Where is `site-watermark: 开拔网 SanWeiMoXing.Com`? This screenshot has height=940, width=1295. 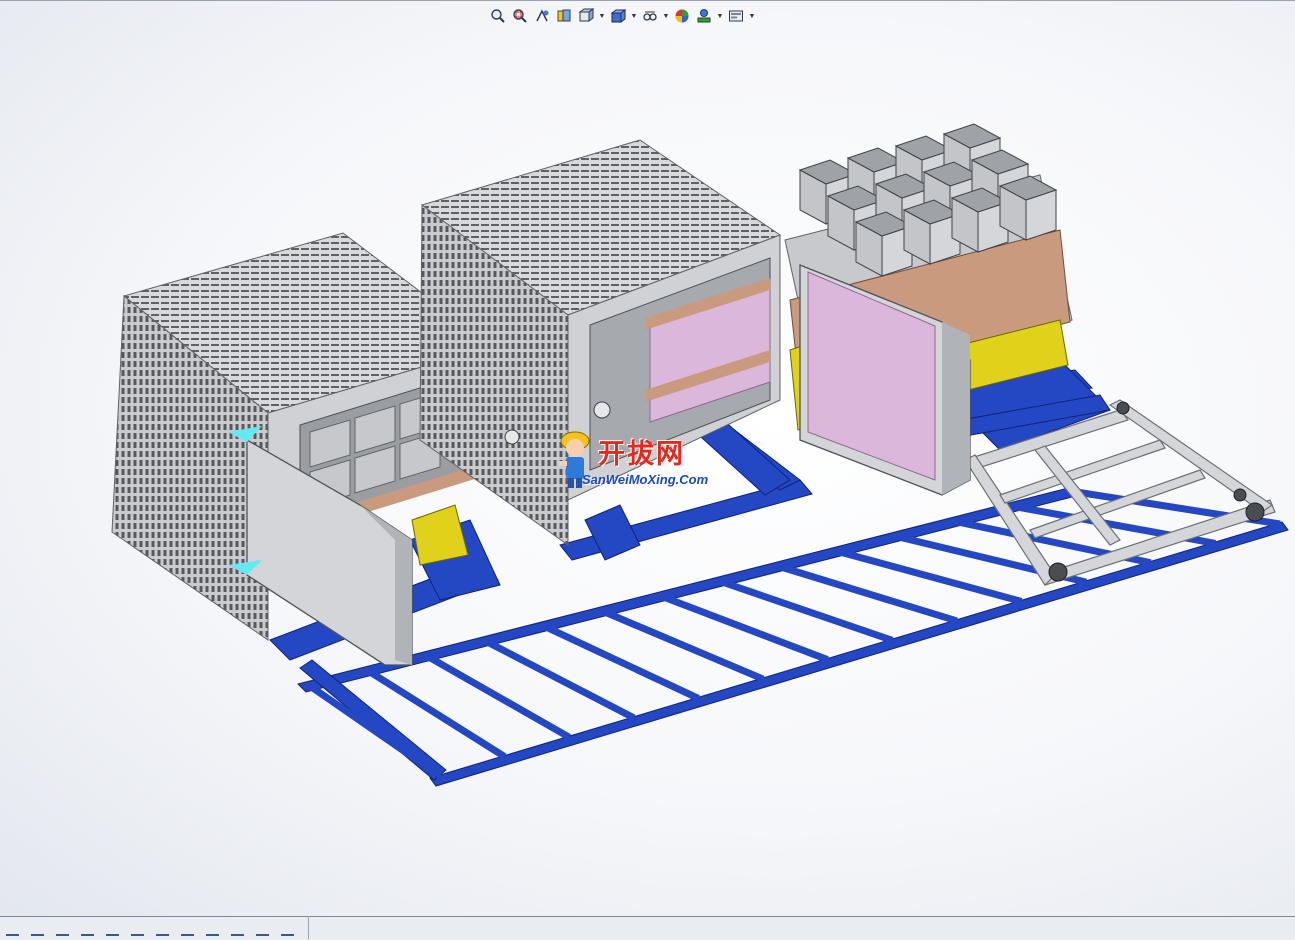 site-watermark: 开拔网 SanWeiMoXing.Com is located at coordinates (650, 460).